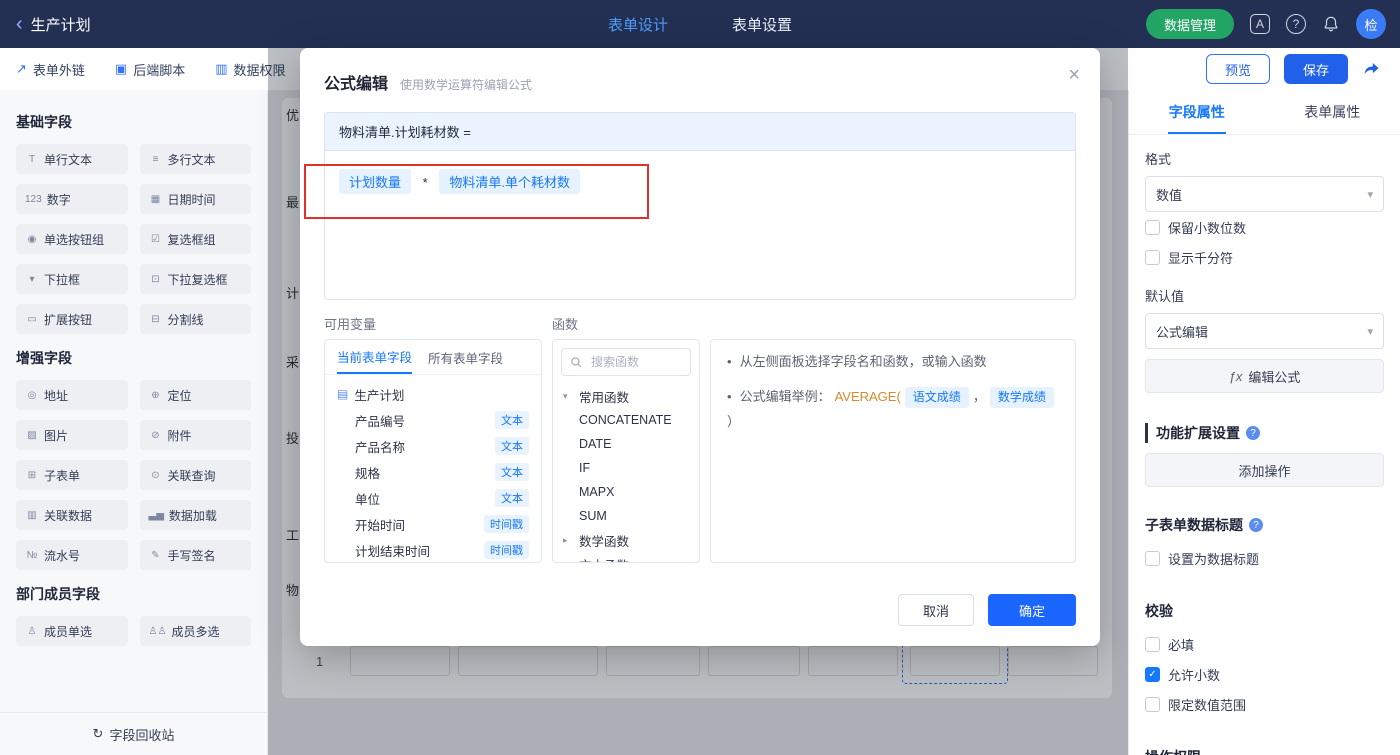  What do you see at coordinates (1197, 112) in the screenshot?
I see `tab-field-properties: 字段属性` at bounding box center [1197, 112].